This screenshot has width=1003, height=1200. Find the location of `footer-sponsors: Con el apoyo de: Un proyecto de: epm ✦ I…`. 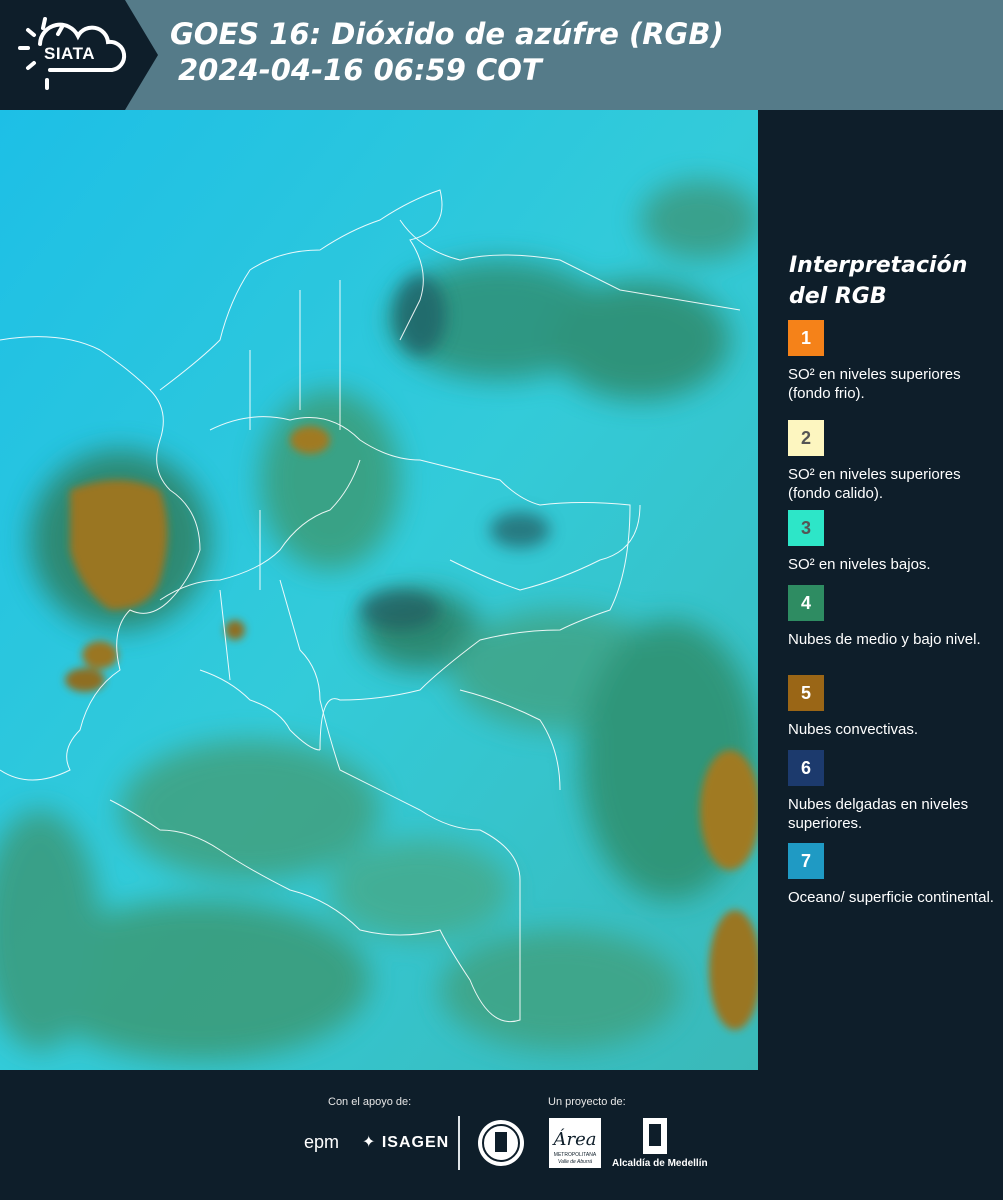

footer-sponsors: Con el apoyo de: Un proyecto de: epm ✦ I… is located at coordinates (501, 1135).